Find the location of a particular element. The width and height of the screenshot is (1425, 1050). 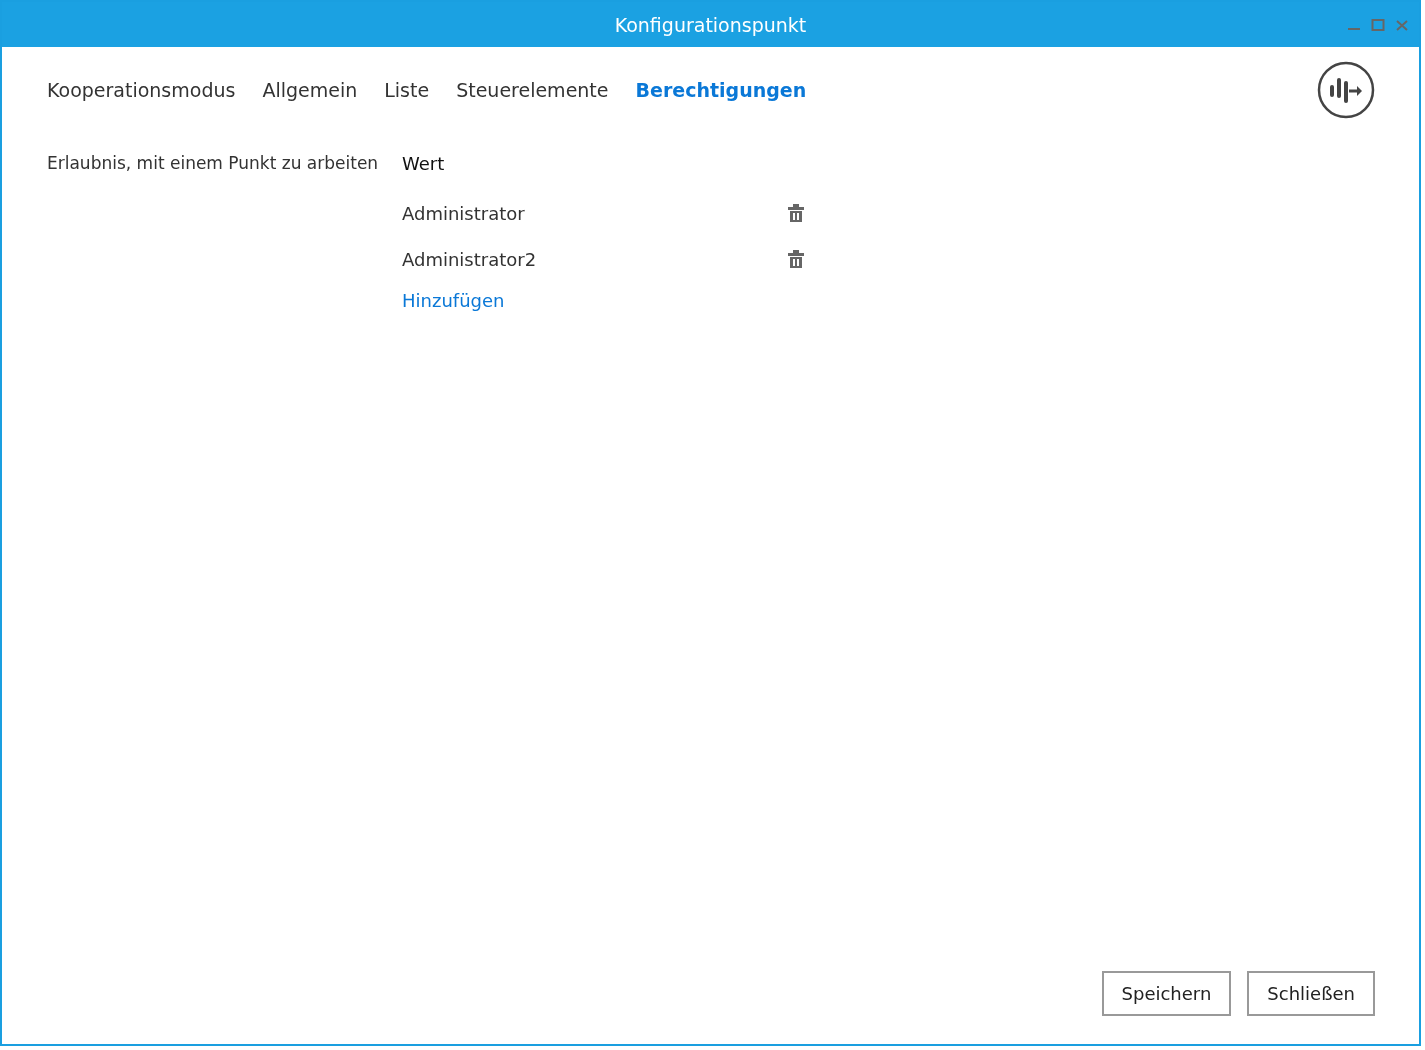

tab: Allgemein is located at coordinates (310, 90).